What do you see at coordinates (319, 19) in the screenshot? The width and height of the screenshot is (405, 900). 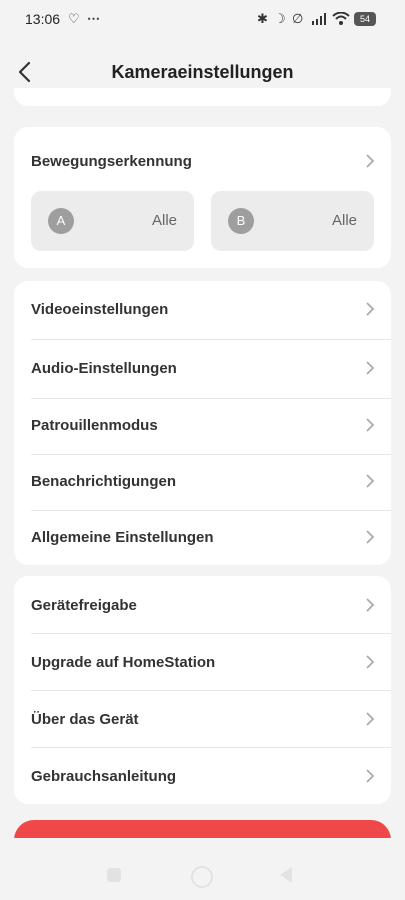 I see `signal-icon` at bounding box center [319, 19].